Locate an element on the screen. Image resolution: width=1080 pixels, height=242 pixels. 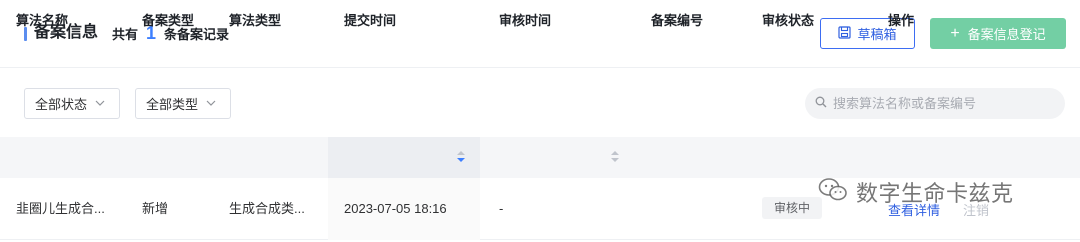
column-header-actions: 操作 is located at coordinates (901, 20).